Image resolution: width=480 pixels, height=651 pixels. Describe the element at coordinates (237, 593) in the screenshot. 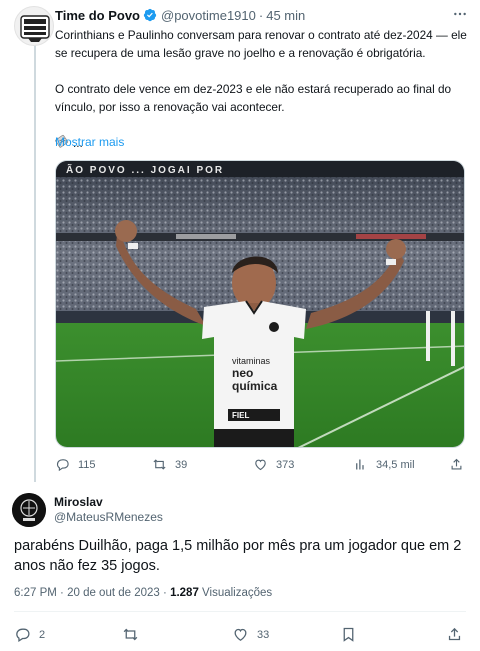

I see `reply-views-label: Visualizações` at that location.